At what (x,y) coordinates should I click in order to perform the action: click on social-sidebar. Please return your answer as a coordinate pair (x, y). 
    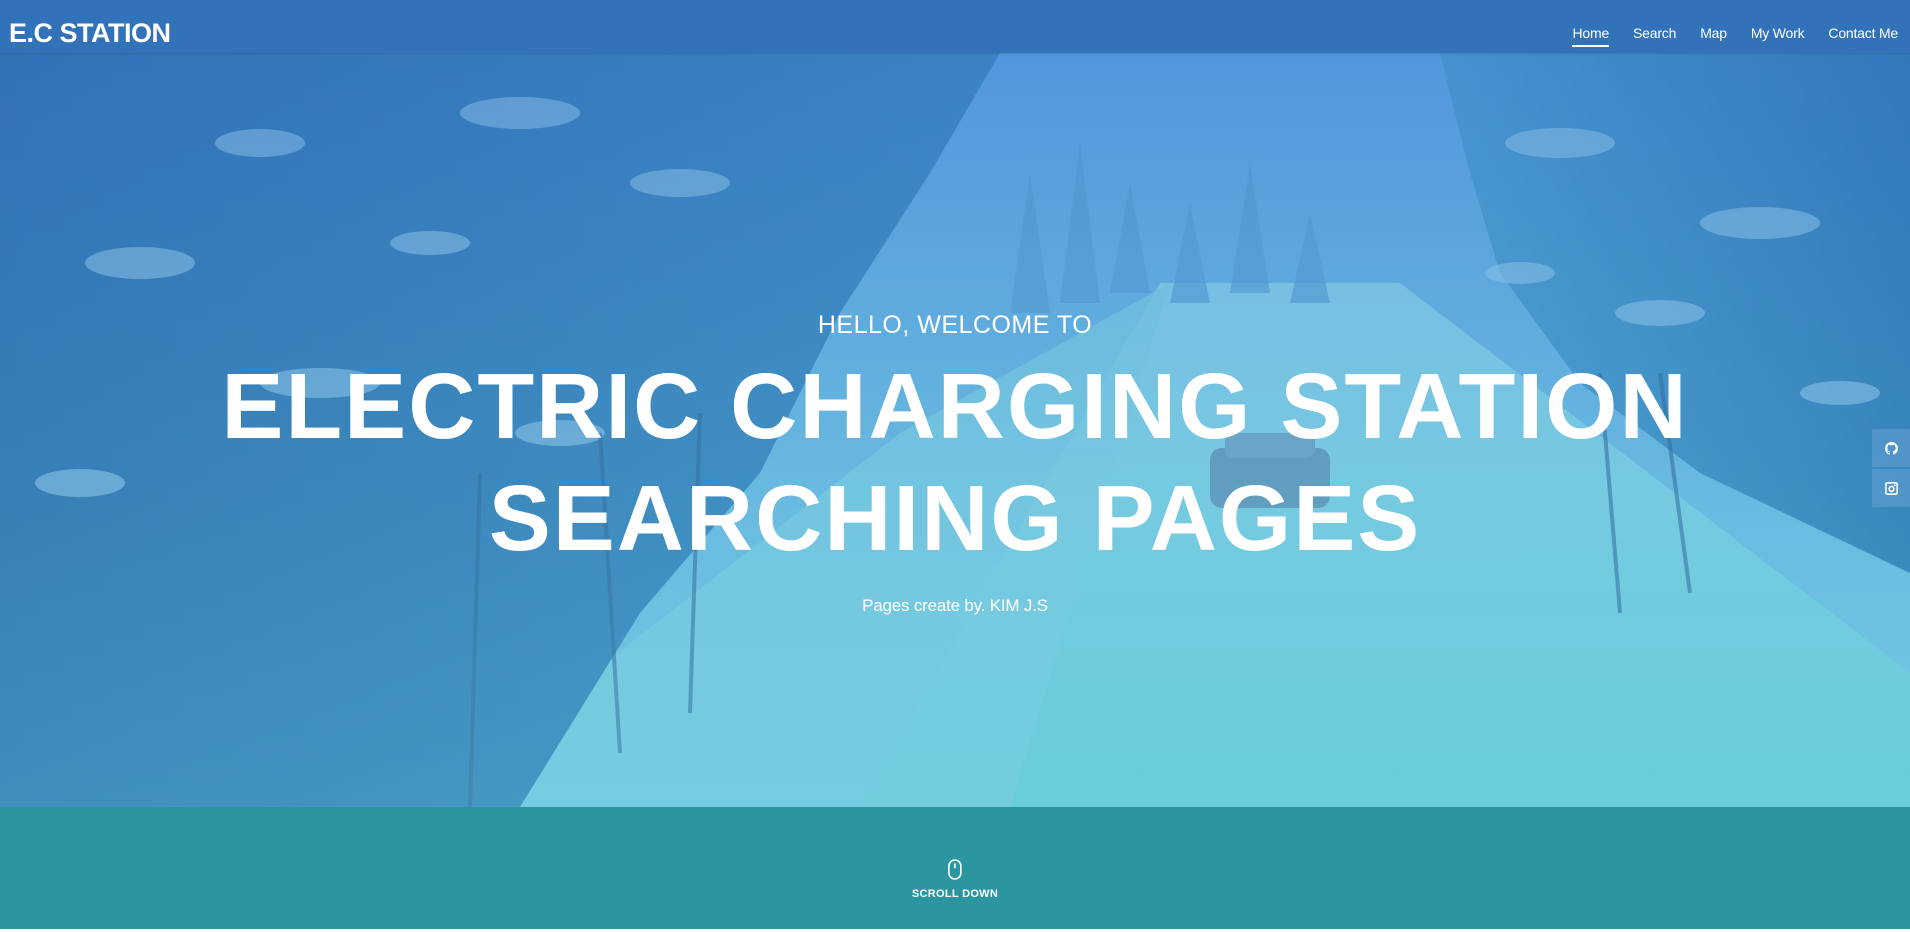
    Looking at the image, I should click on (1891, 468).